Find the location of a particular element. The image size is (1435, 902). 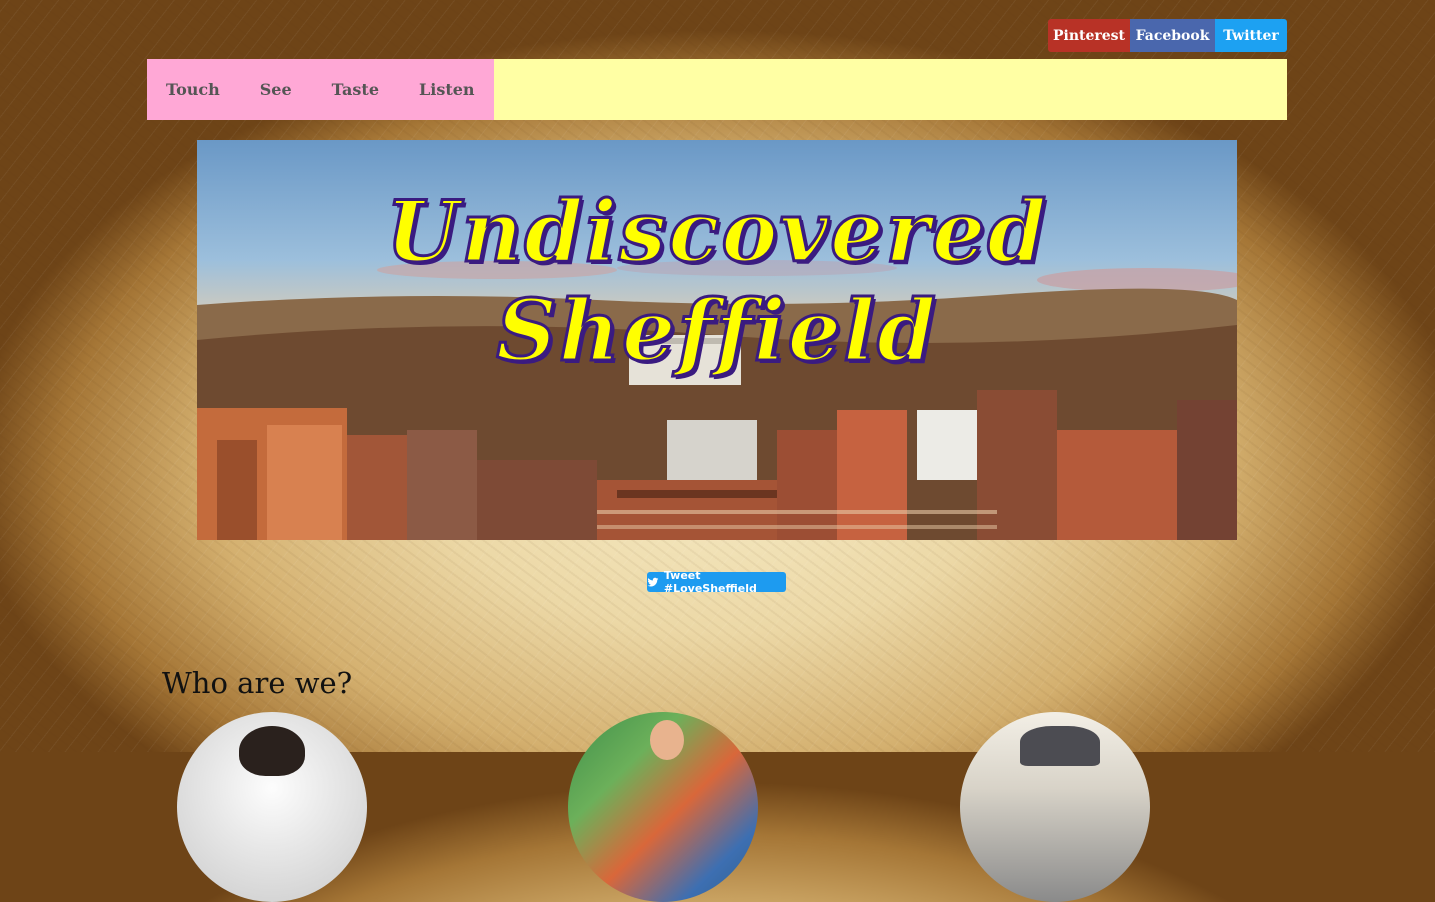

about-heading: Who are we? is located at coordinates (257, 683).